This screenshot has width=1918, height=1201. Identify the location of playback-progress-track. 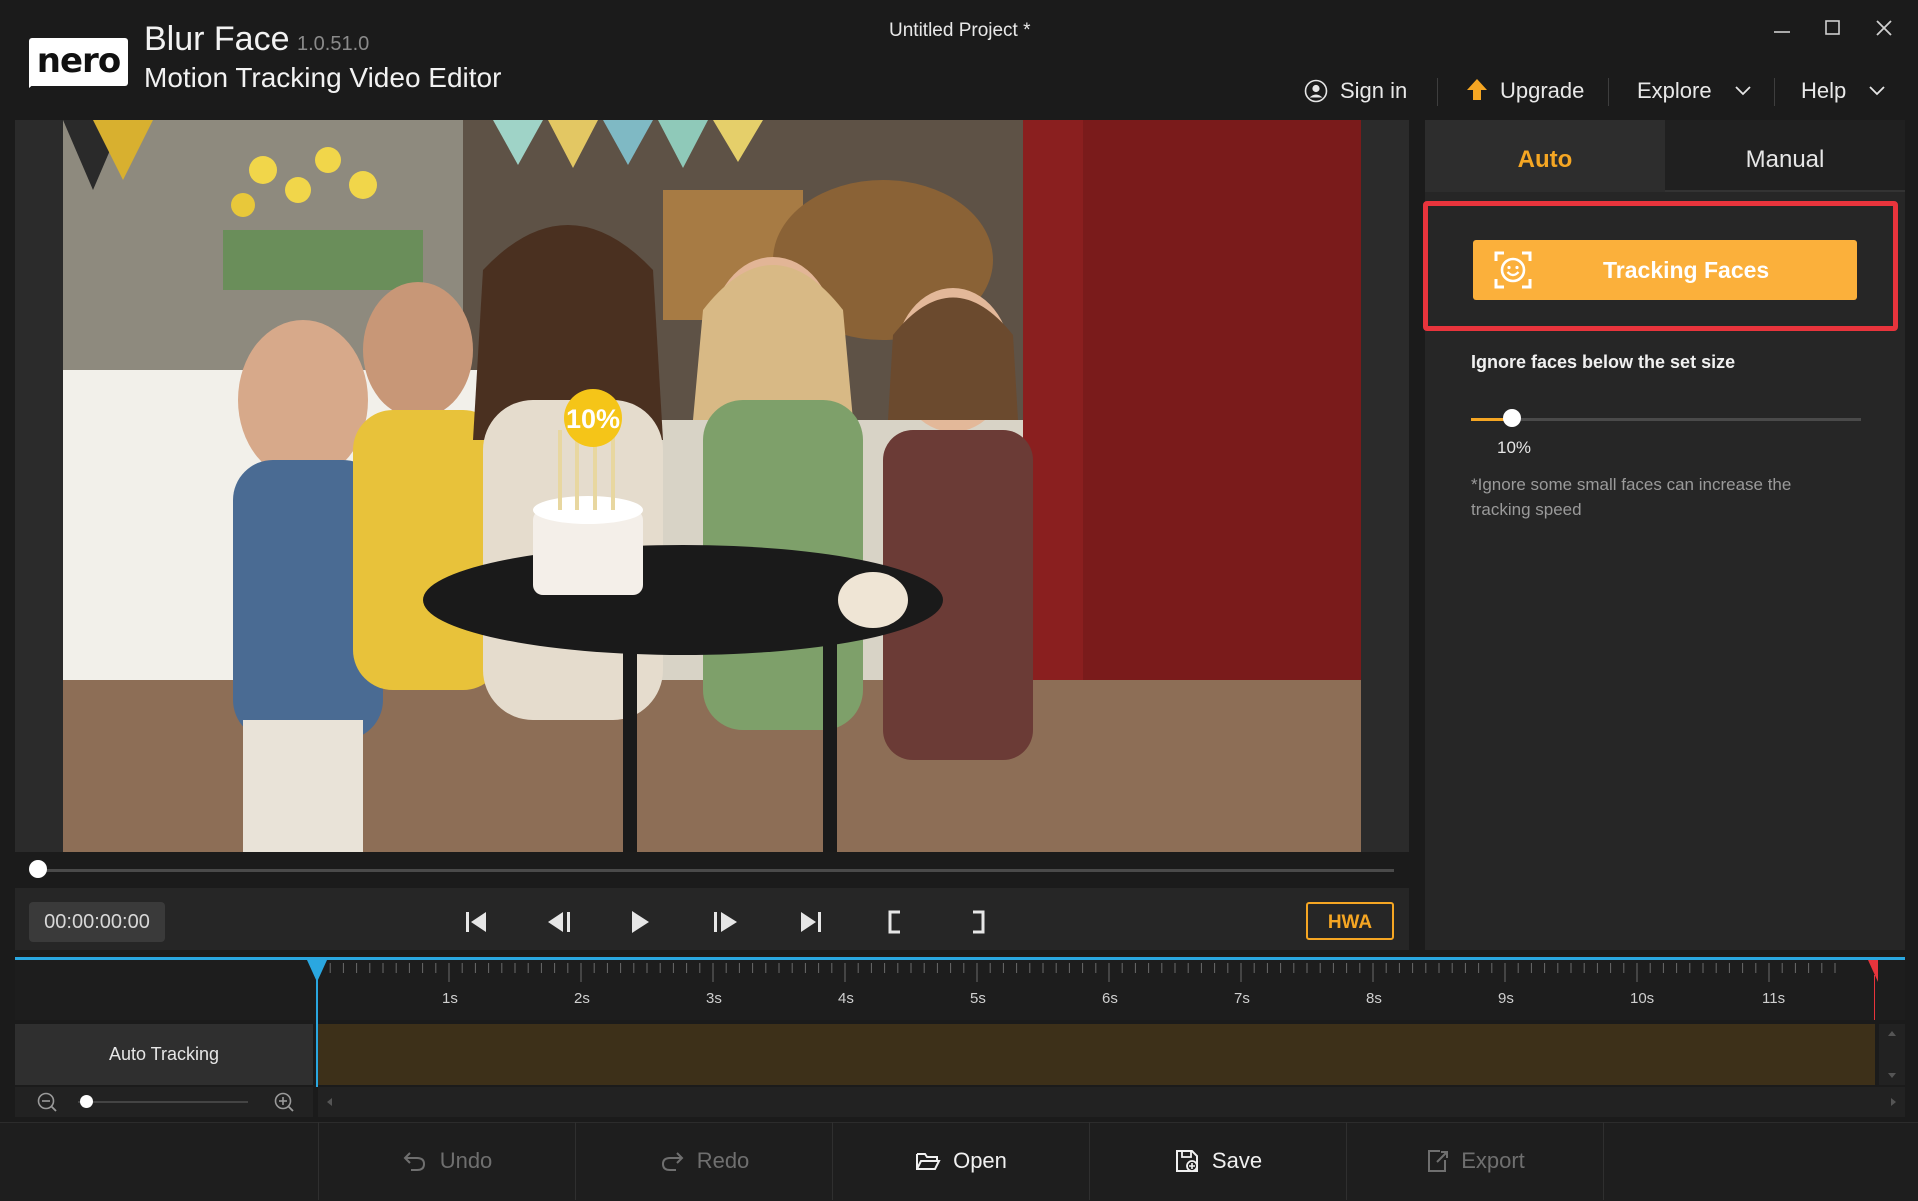
(716, 870).